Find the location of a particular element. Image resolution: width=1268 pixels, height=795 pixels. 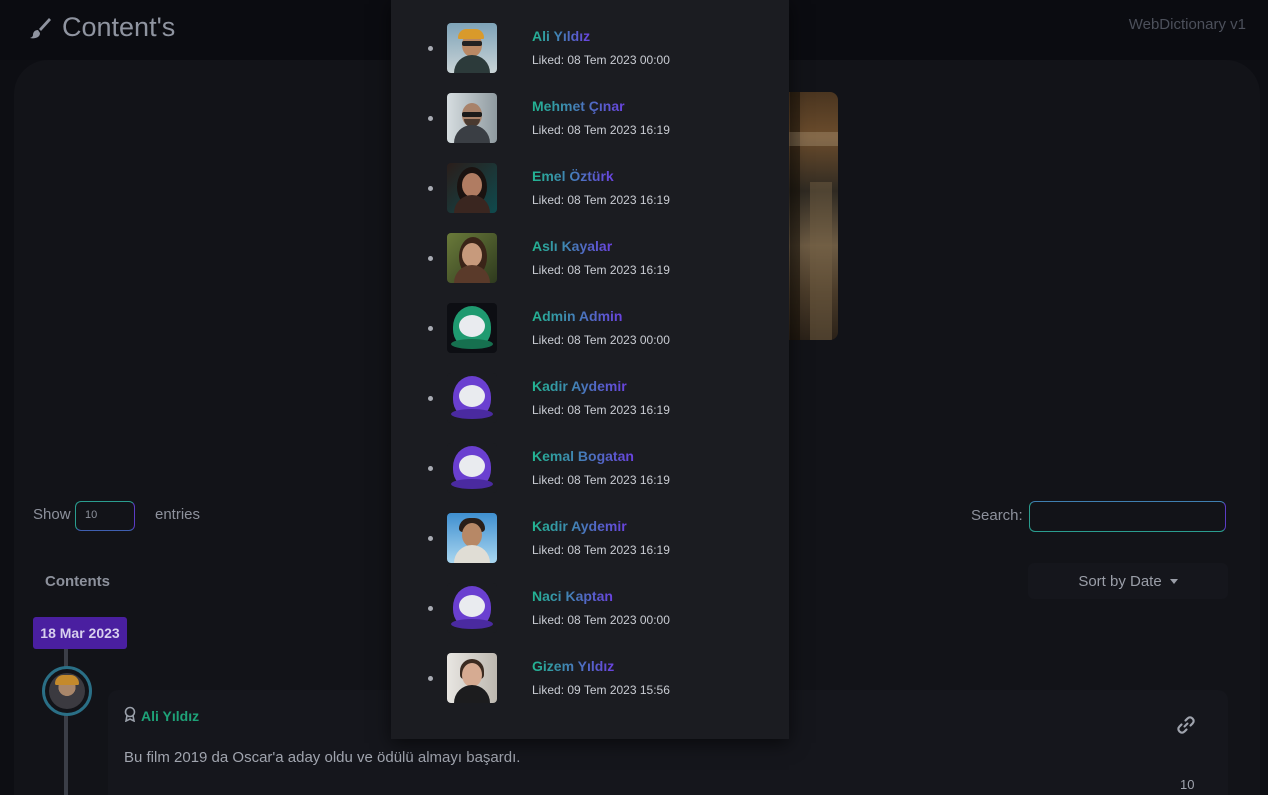

list-item: Admin Admin Liked: 08 Tem 2023 00:00 is located at coordinates (590, 338).